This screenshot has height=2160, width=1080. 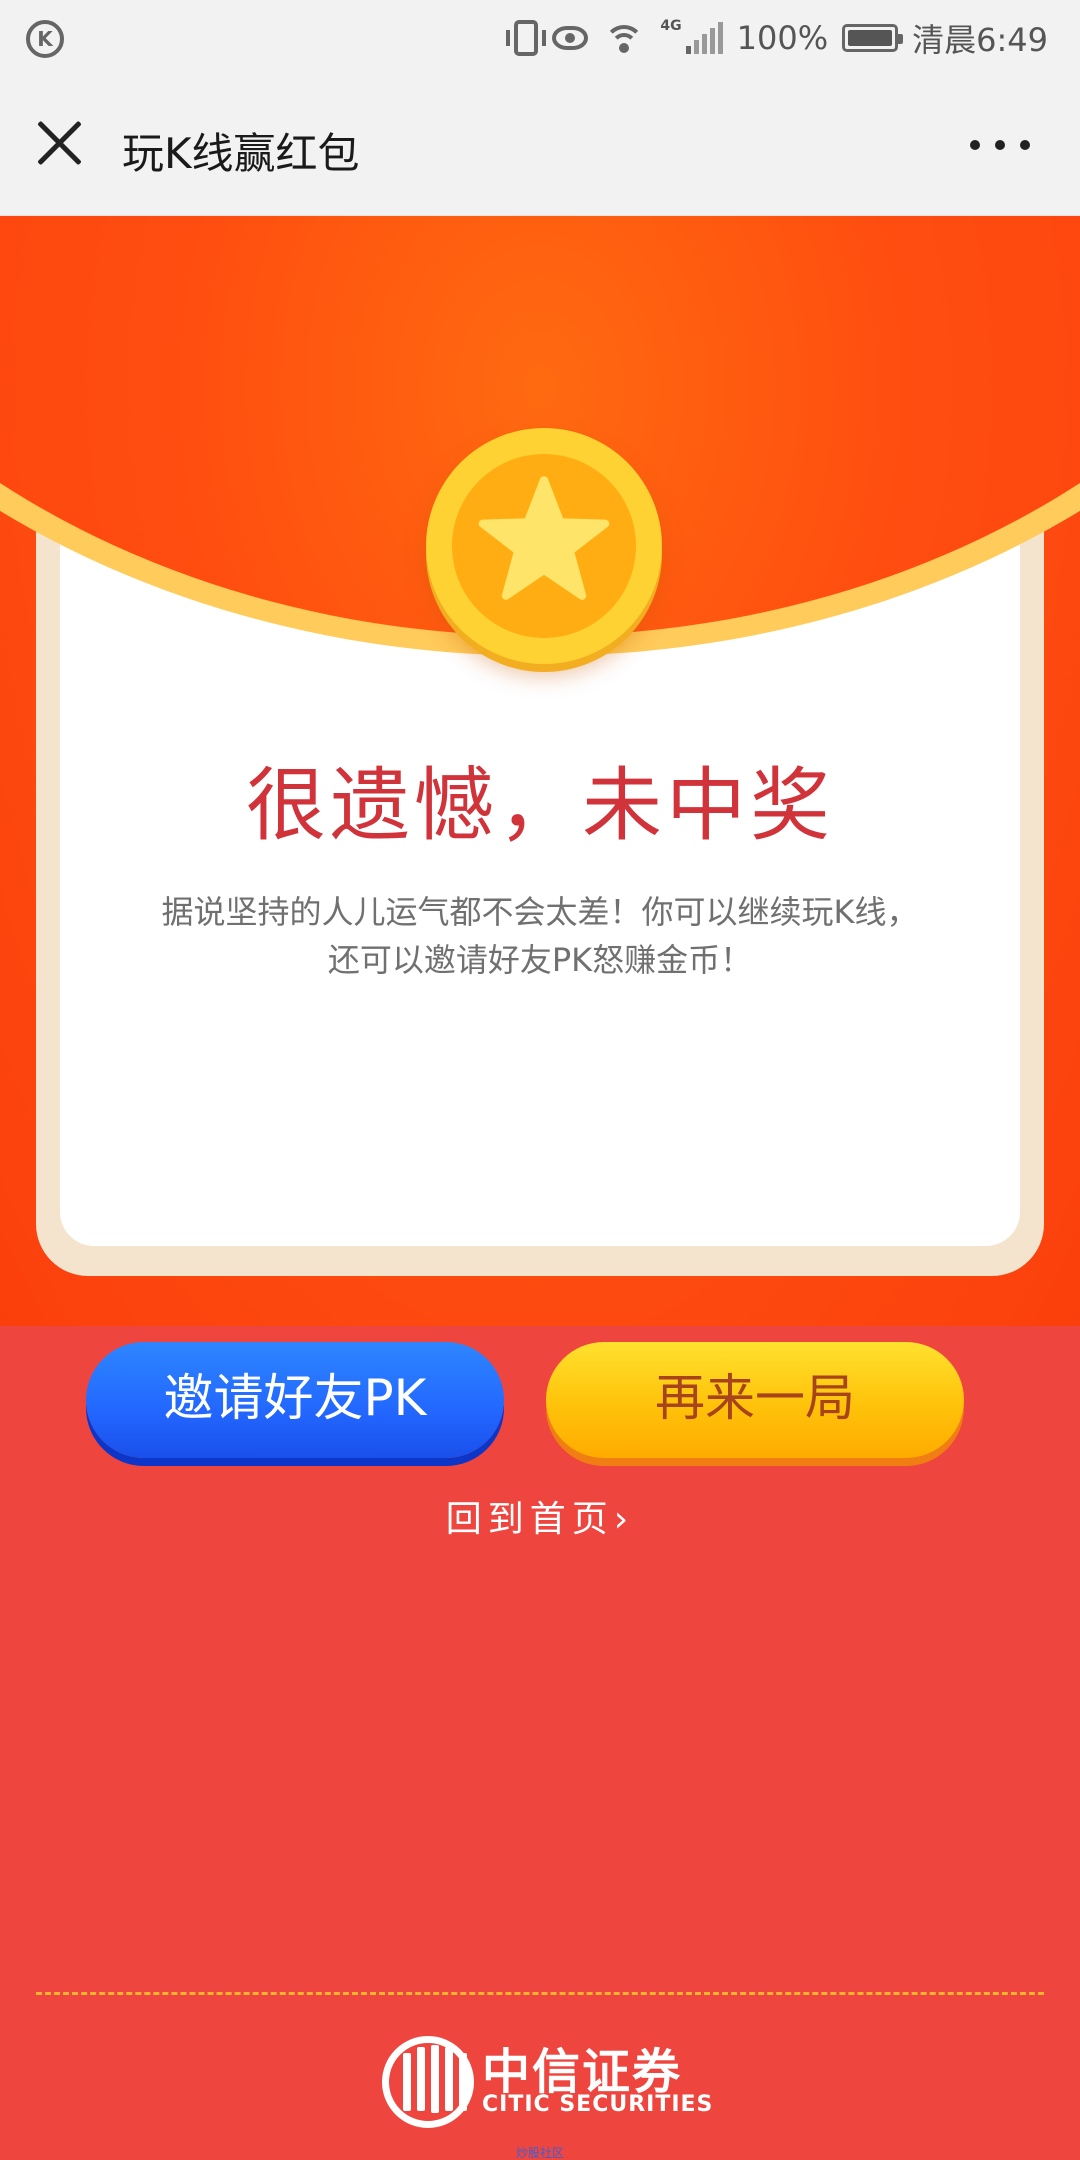 What do you see at coordinates (539, 2153) in the screenshot?
I see `footer-note: 炒股社区` at bounding box center [539, 2153].